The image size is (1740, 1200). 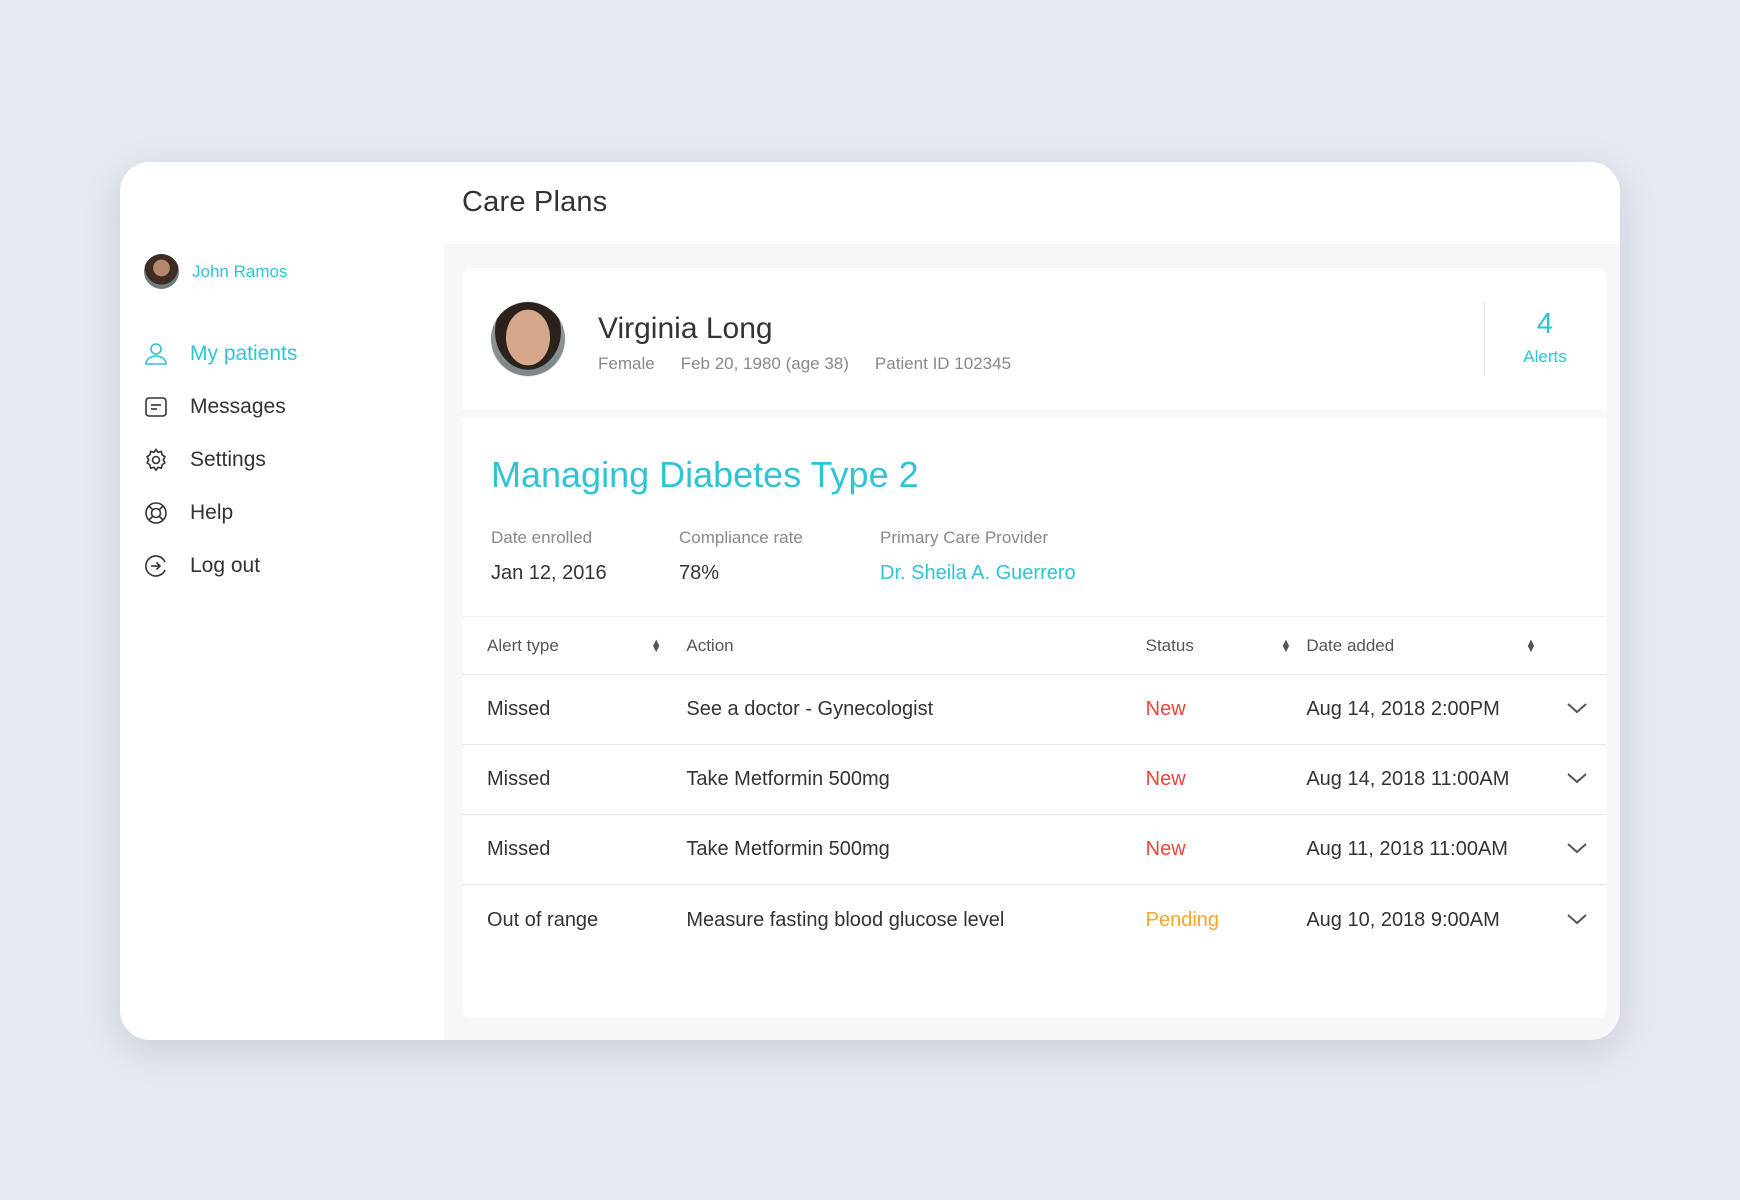 I want to click on provider-link: Dr. Sheila A. Guerrero, so click(x=978, y=573).